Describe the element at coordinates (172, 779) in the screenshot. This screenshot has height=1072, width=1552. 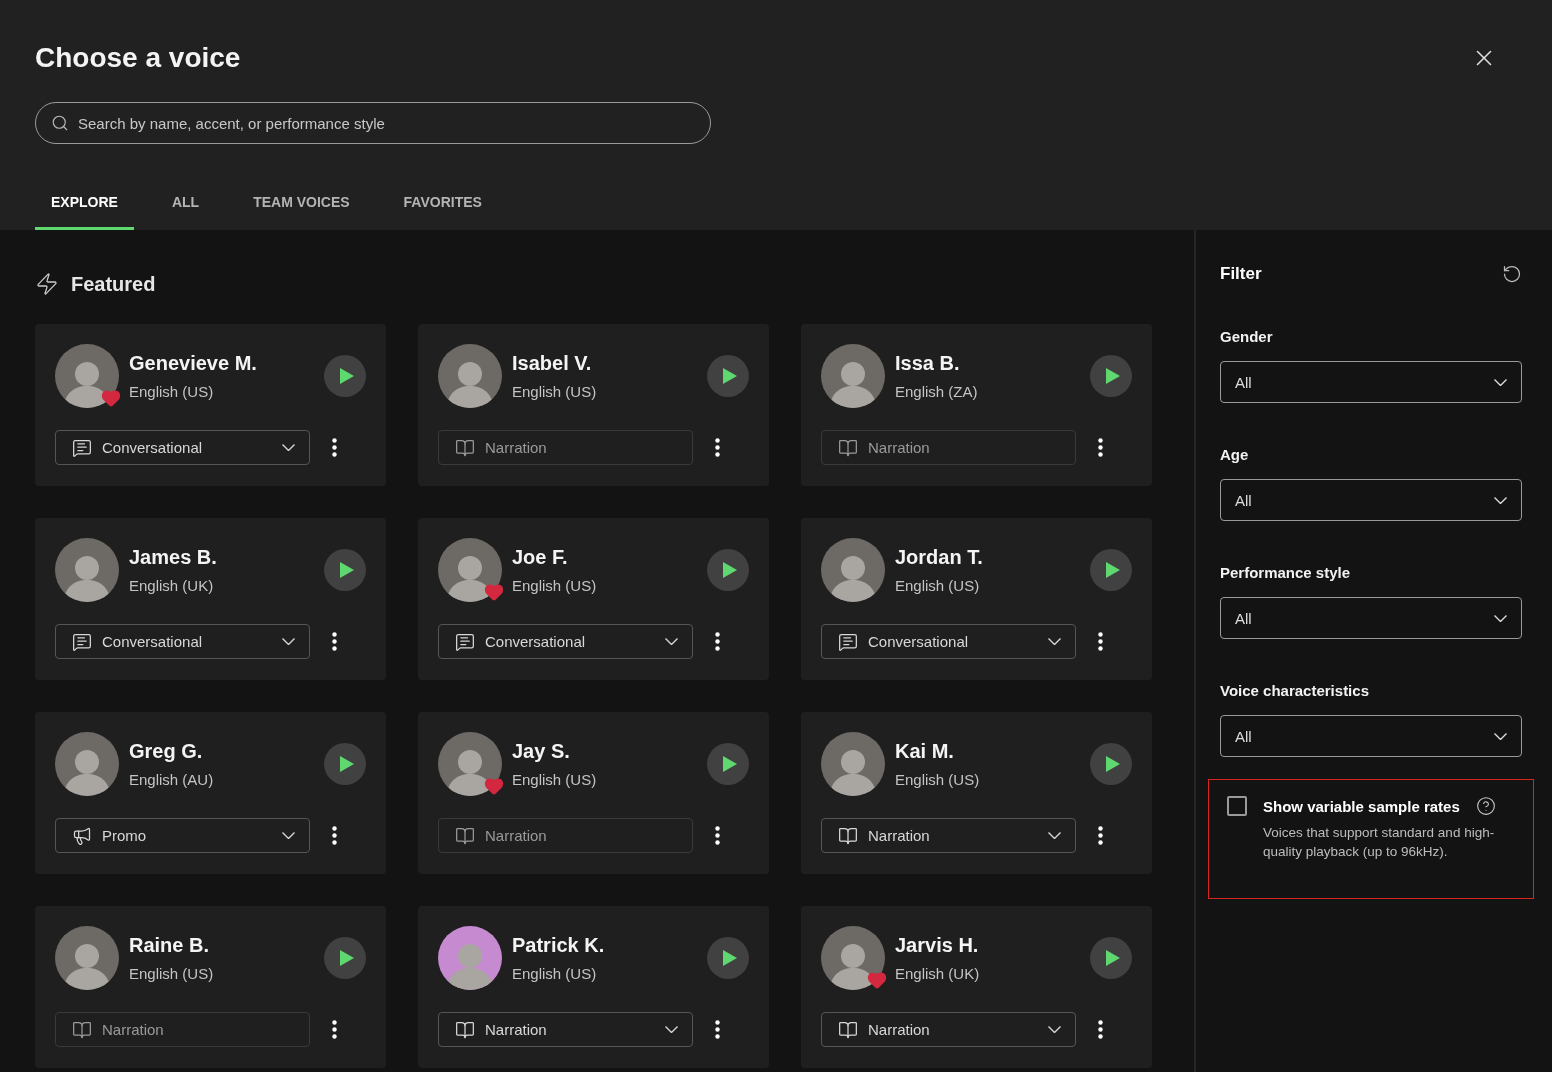
I see `voice-accent: English (AU)` at that location.